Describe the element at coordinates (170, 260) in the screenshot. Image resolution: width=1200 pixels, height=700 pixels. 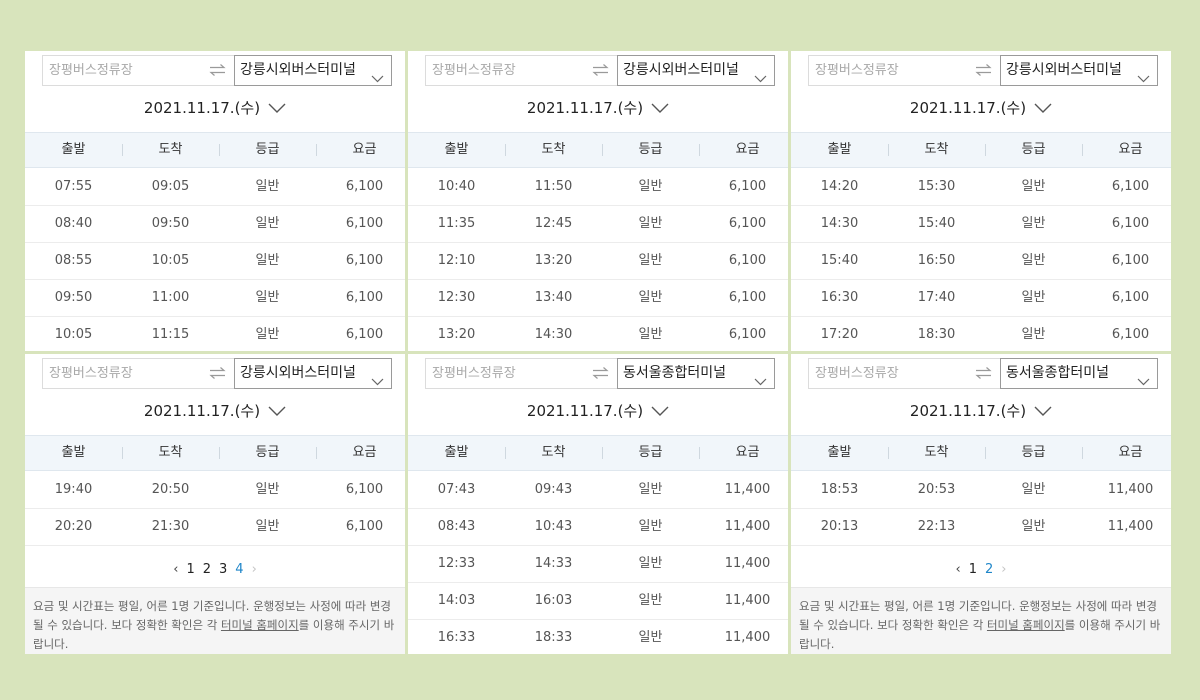
I see `table-cell: 10:05` at that location.